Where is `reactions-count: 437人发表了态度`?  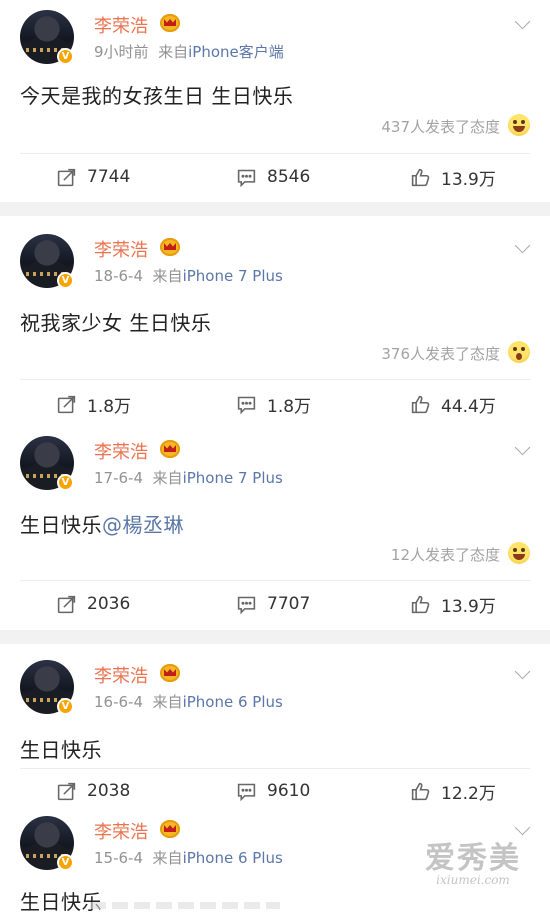 reactions-count: 437人发表了态度 is located at coordinates (440, 126).